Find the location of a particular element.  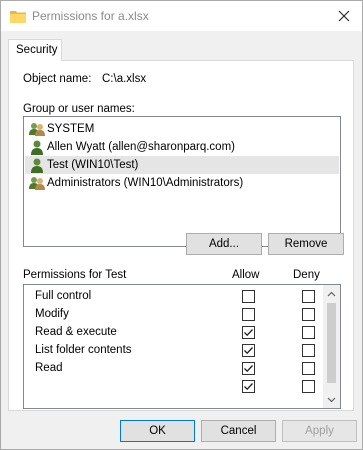

scroll-down-button is located at coordinates (331, 399).